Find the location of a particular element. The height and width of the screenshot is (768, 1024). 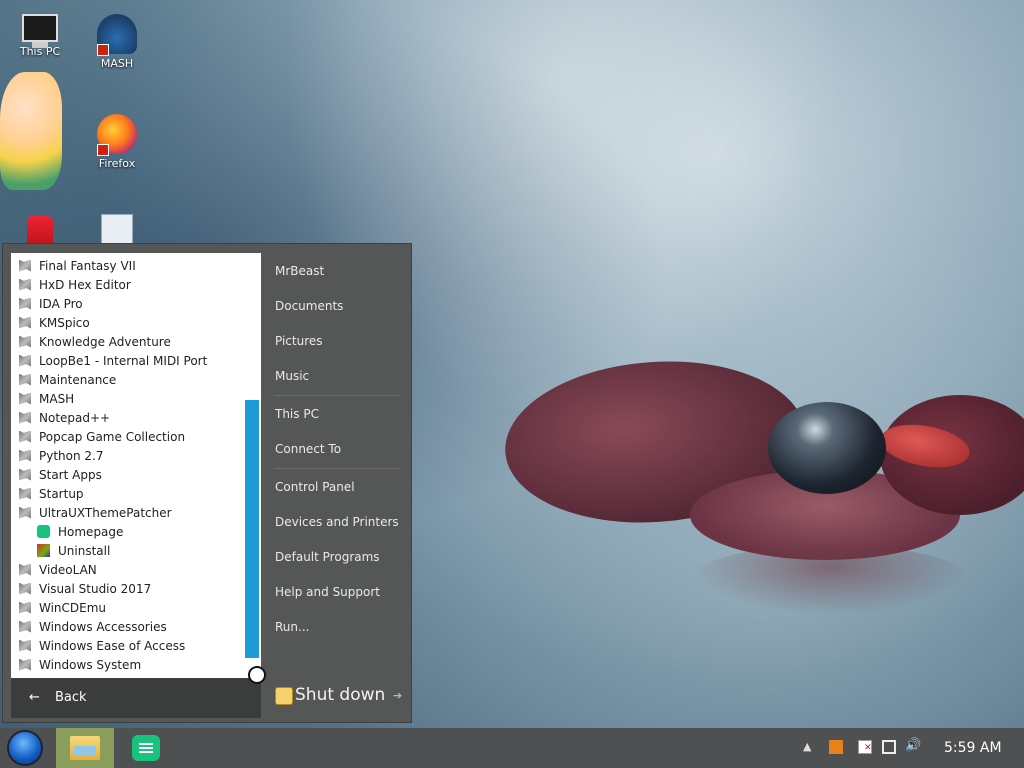

place-item-control-panel: Control Panel is located at coordinates (315, 487).